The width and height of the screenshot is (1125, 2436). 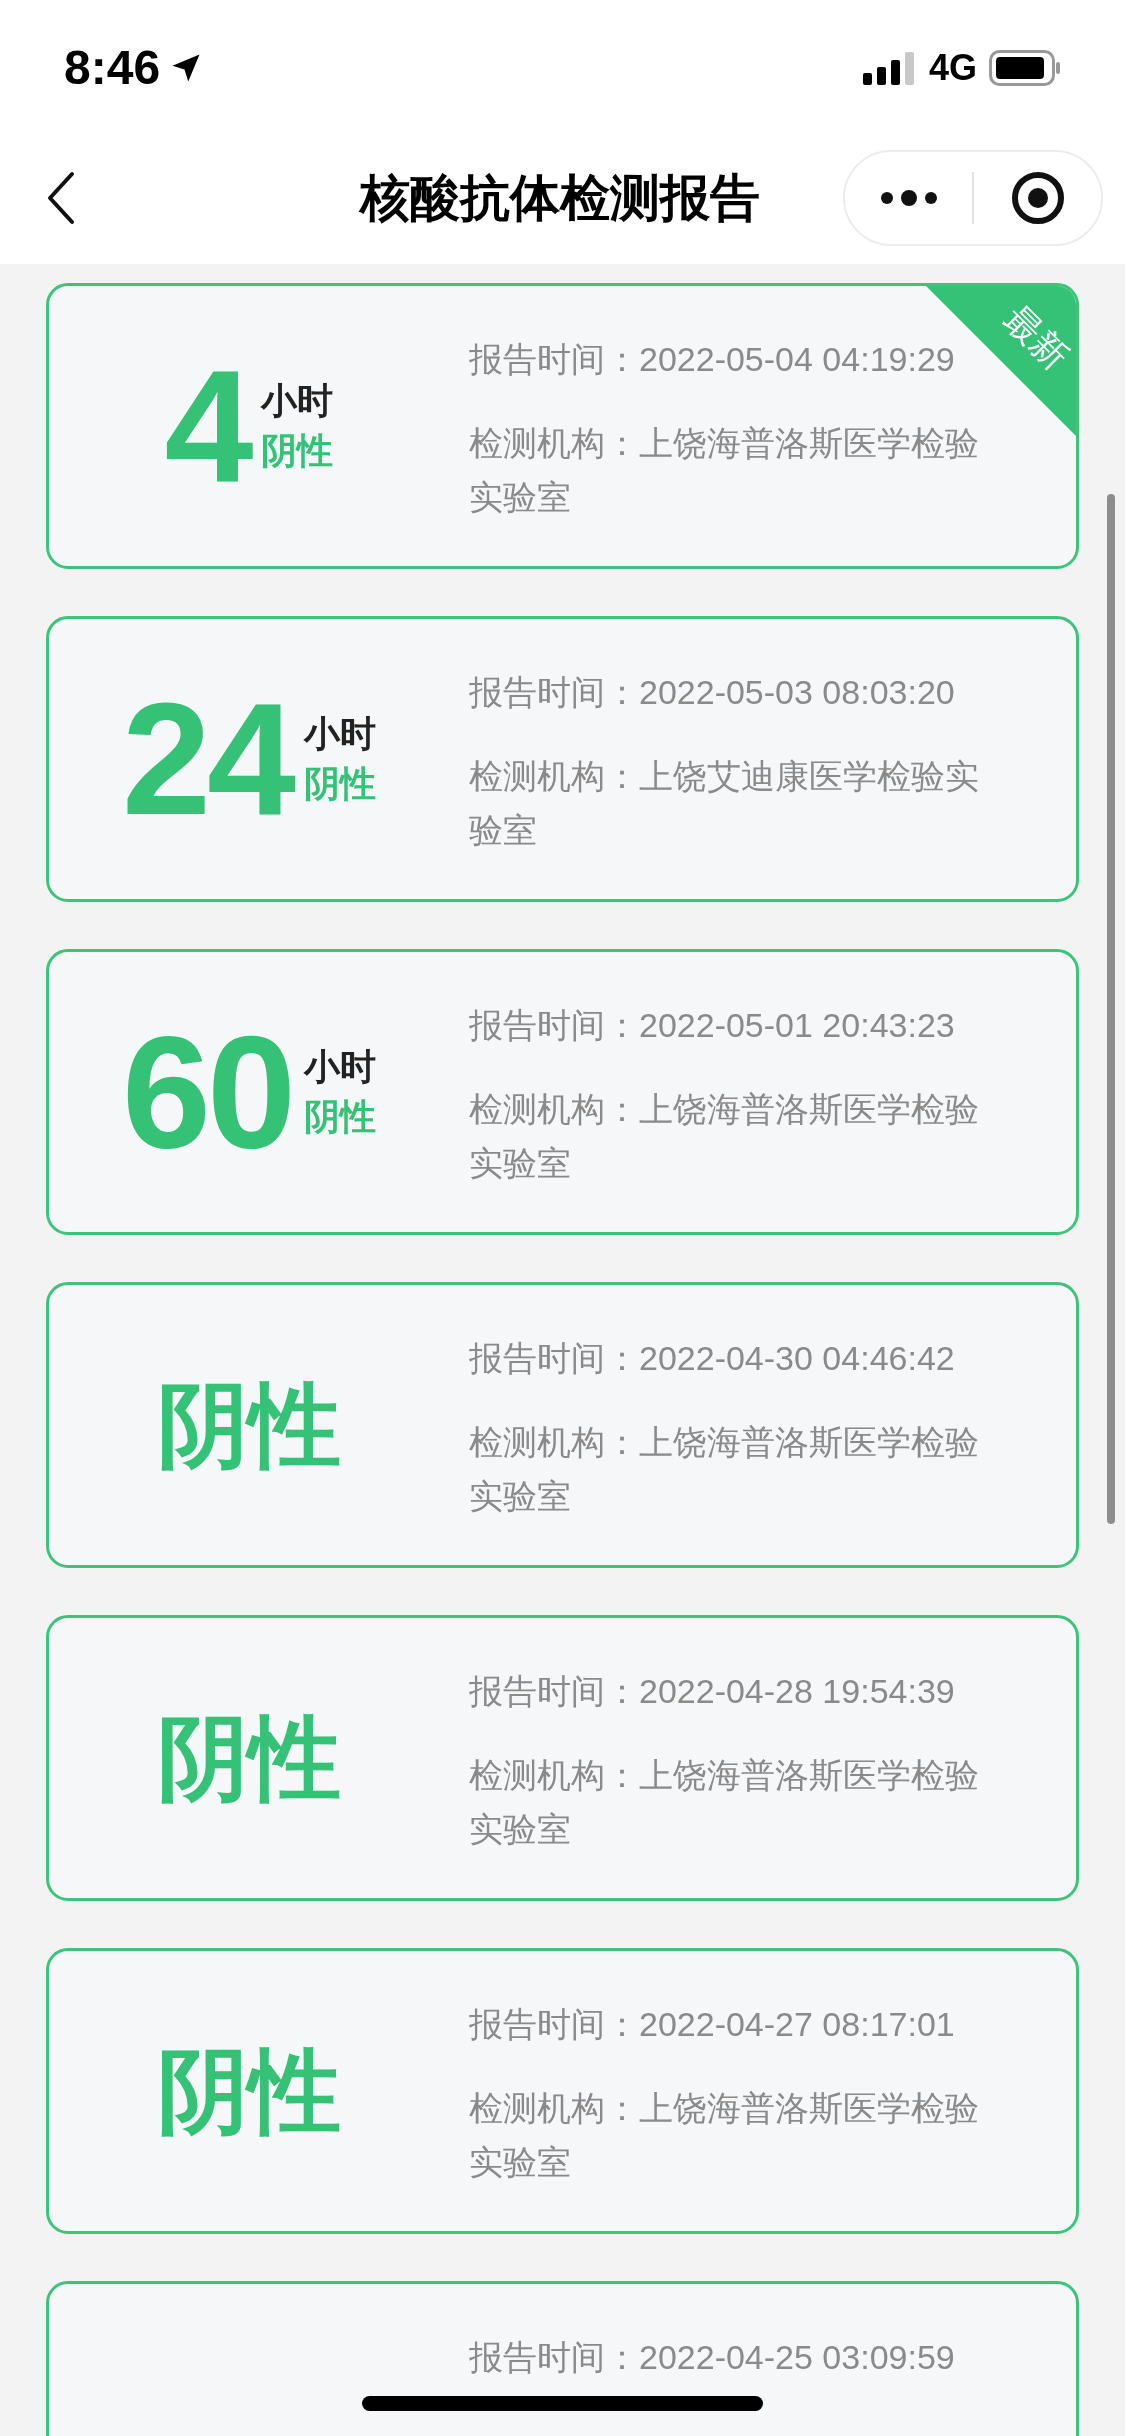 I want to click on institution-text: 检测机构：上饶艾迪康医学检验实验室, so click(x=724, y=803).